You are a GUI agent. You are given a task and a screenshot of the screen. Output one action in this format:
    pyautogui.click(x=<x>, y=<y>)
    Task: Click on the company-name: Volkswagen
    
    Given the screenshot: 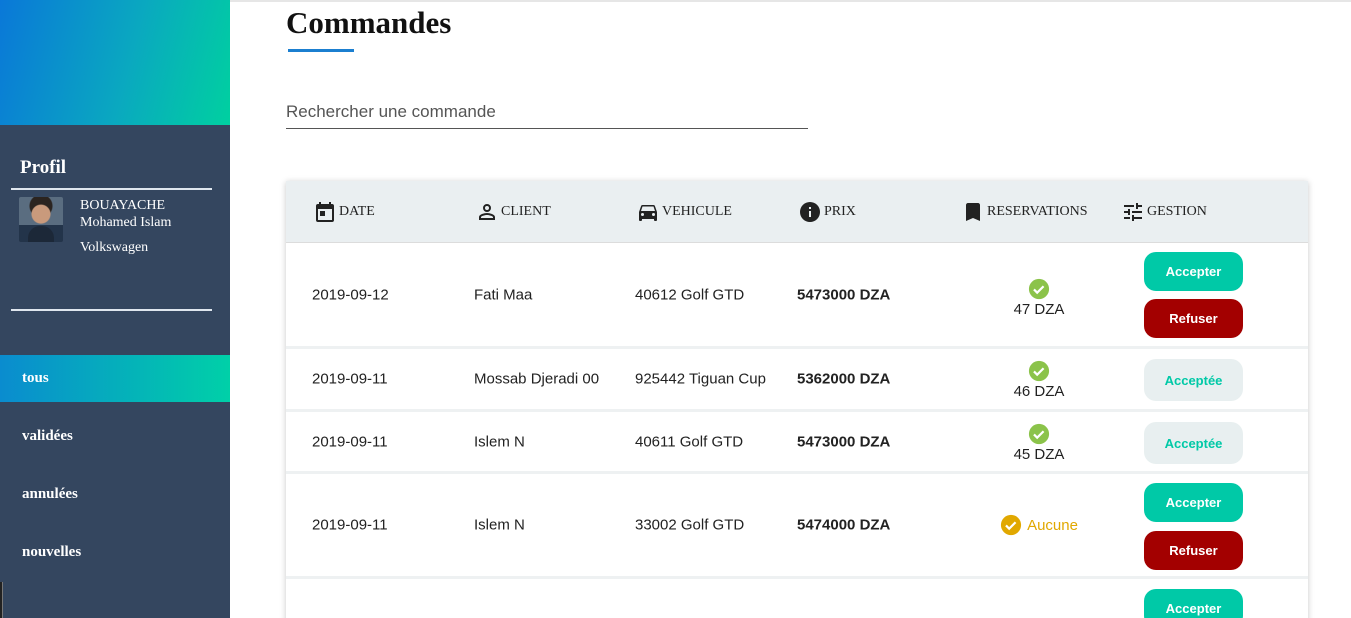 What is the action you would take?
    pyautogui.click(x=114, y=247)
    